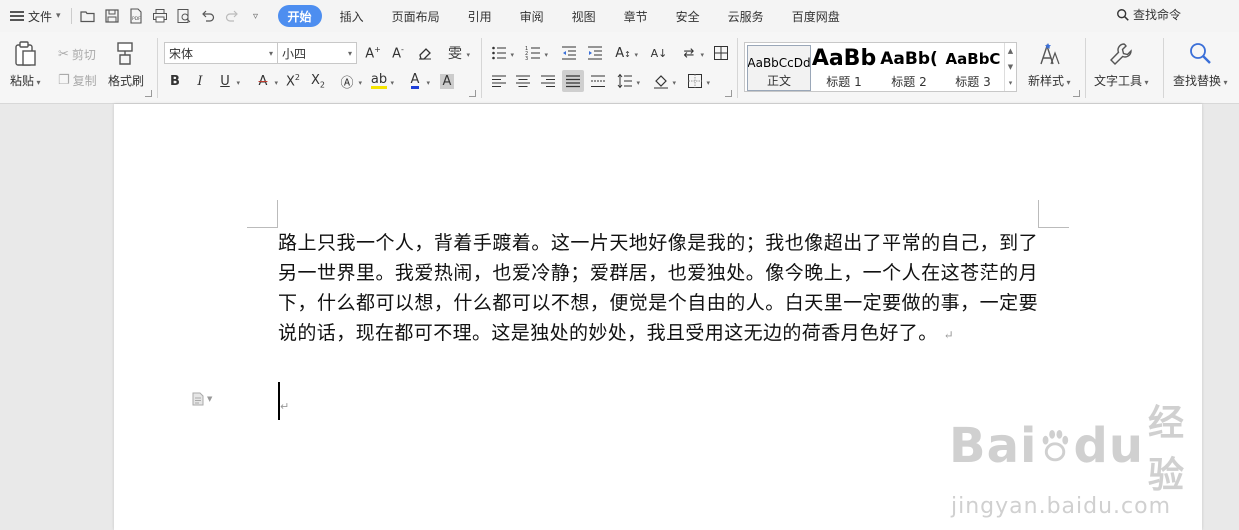 Image resolution: width=1239 pixels, height=530 pixels. What do you see at coordinates (721, 53) in the screenshot?
I see `show-hide-marks-button` at bounding box center [721, 53].